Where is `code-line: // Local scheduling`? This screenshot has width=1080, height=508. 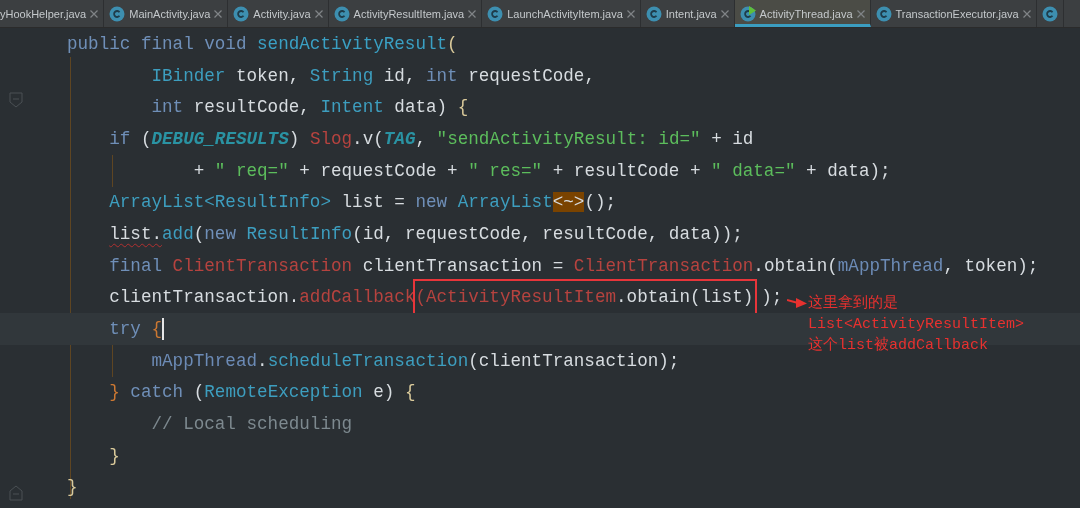
code-line: // Local scheduling is located at coordinates (251, 424).